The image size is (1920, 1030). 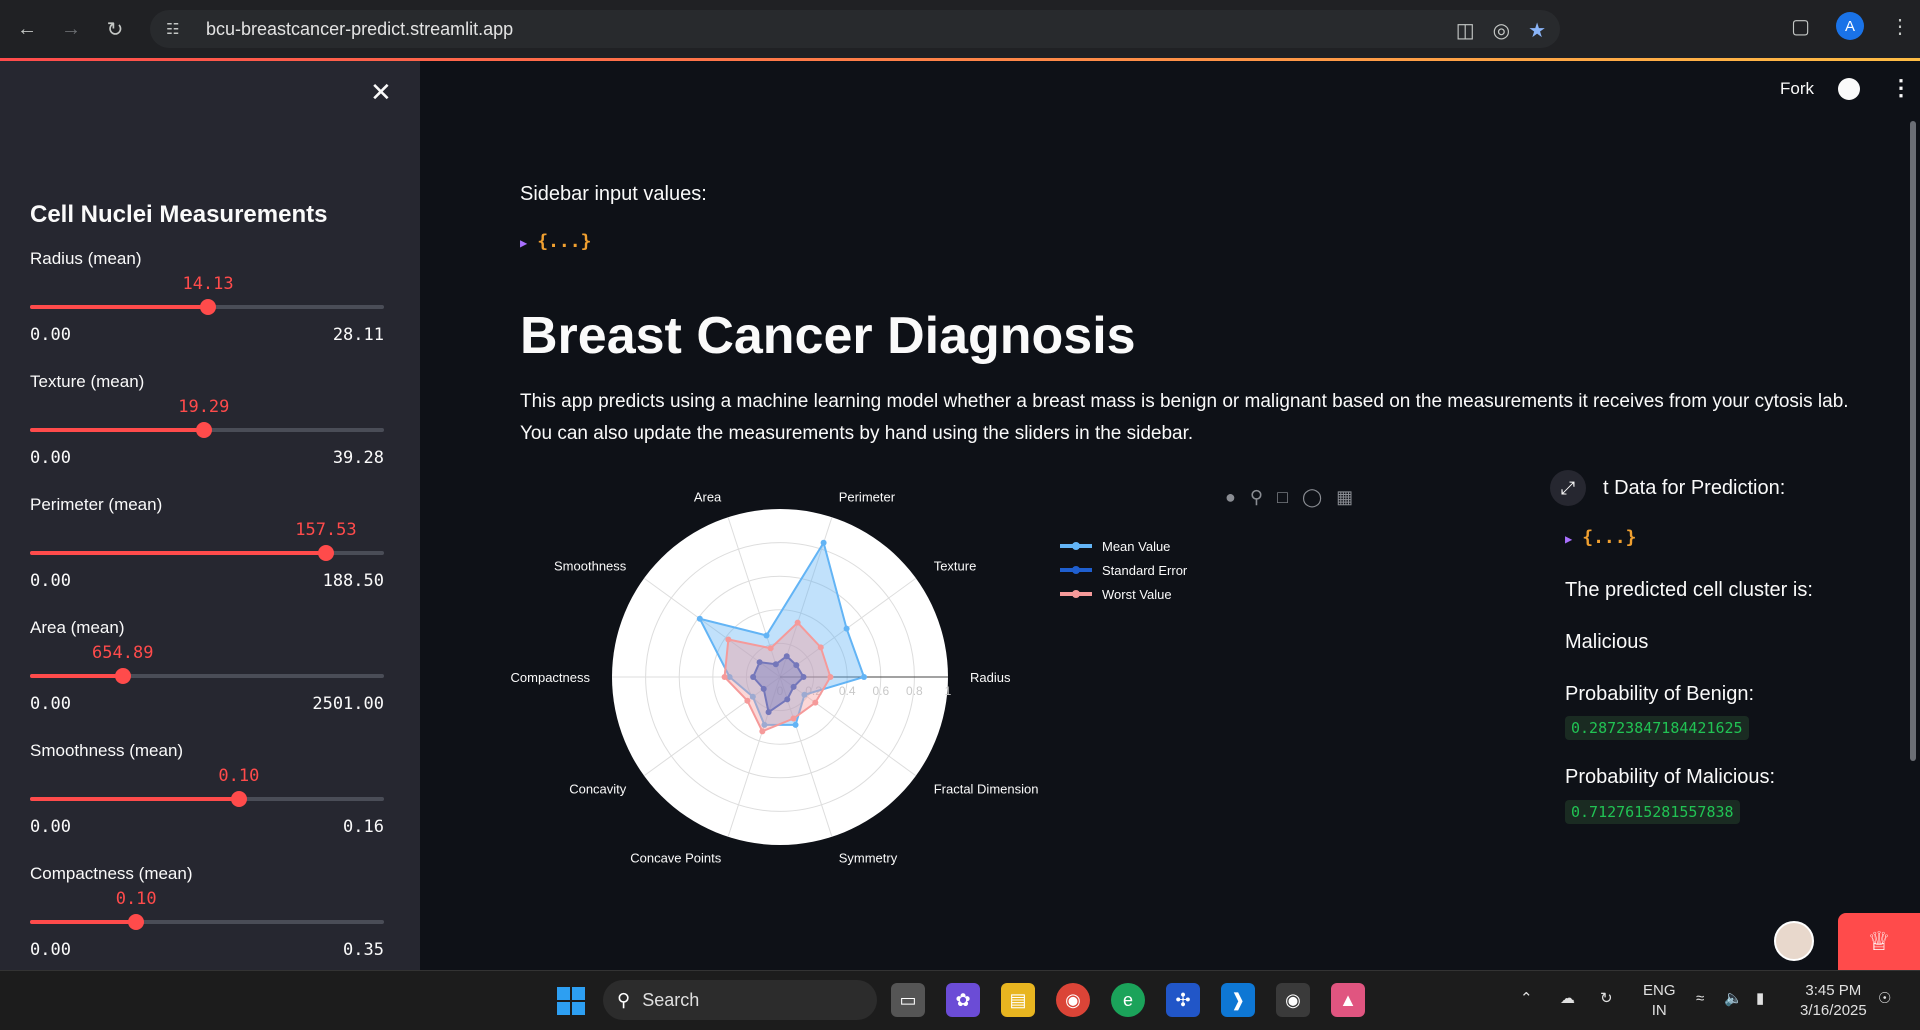 I want to click on category-label: Perimeter, so click(x=867, y=496).